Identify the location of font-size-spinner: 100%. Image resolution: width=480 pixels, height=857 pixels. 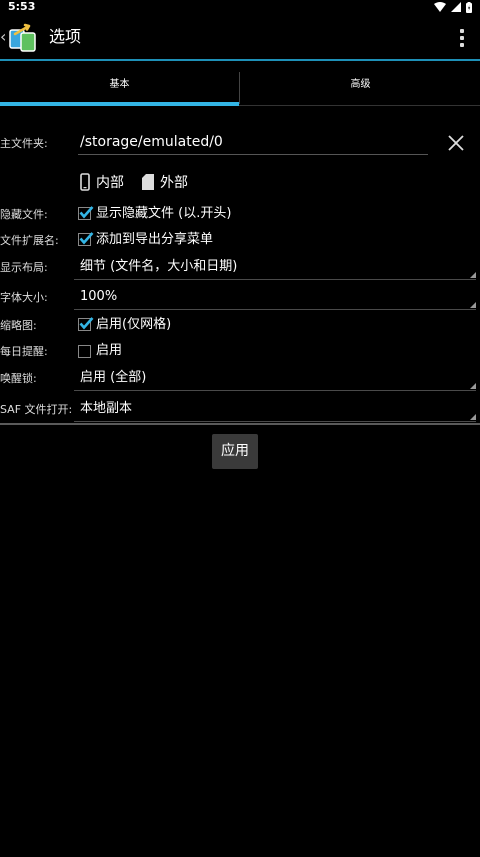
(275, 298).